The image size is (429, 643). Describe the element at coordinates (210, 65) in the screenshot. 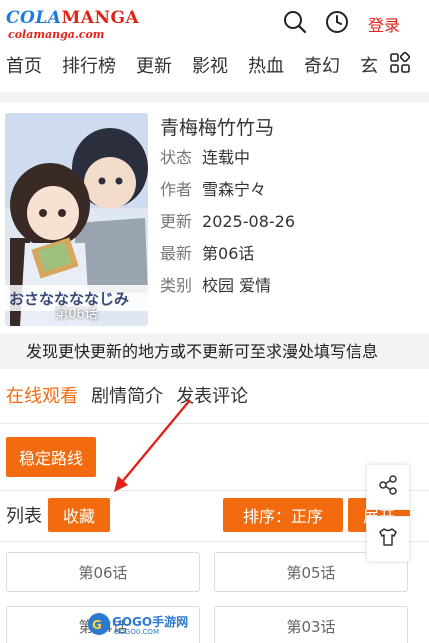

I see `nav-item-movies: 影视` at that location.